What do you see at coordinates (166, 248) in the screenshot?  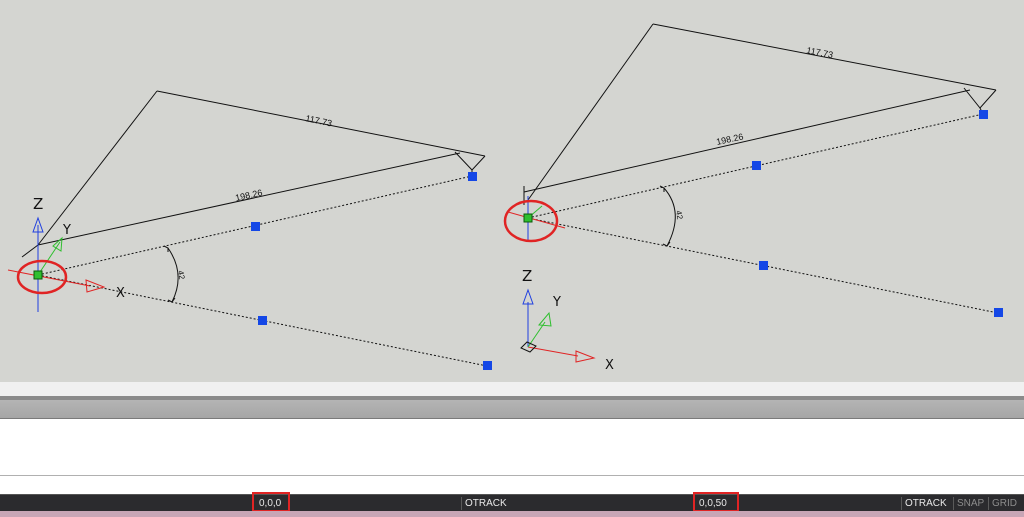 I see `left-arc-arrow-top` at bounding box center [166, 248].